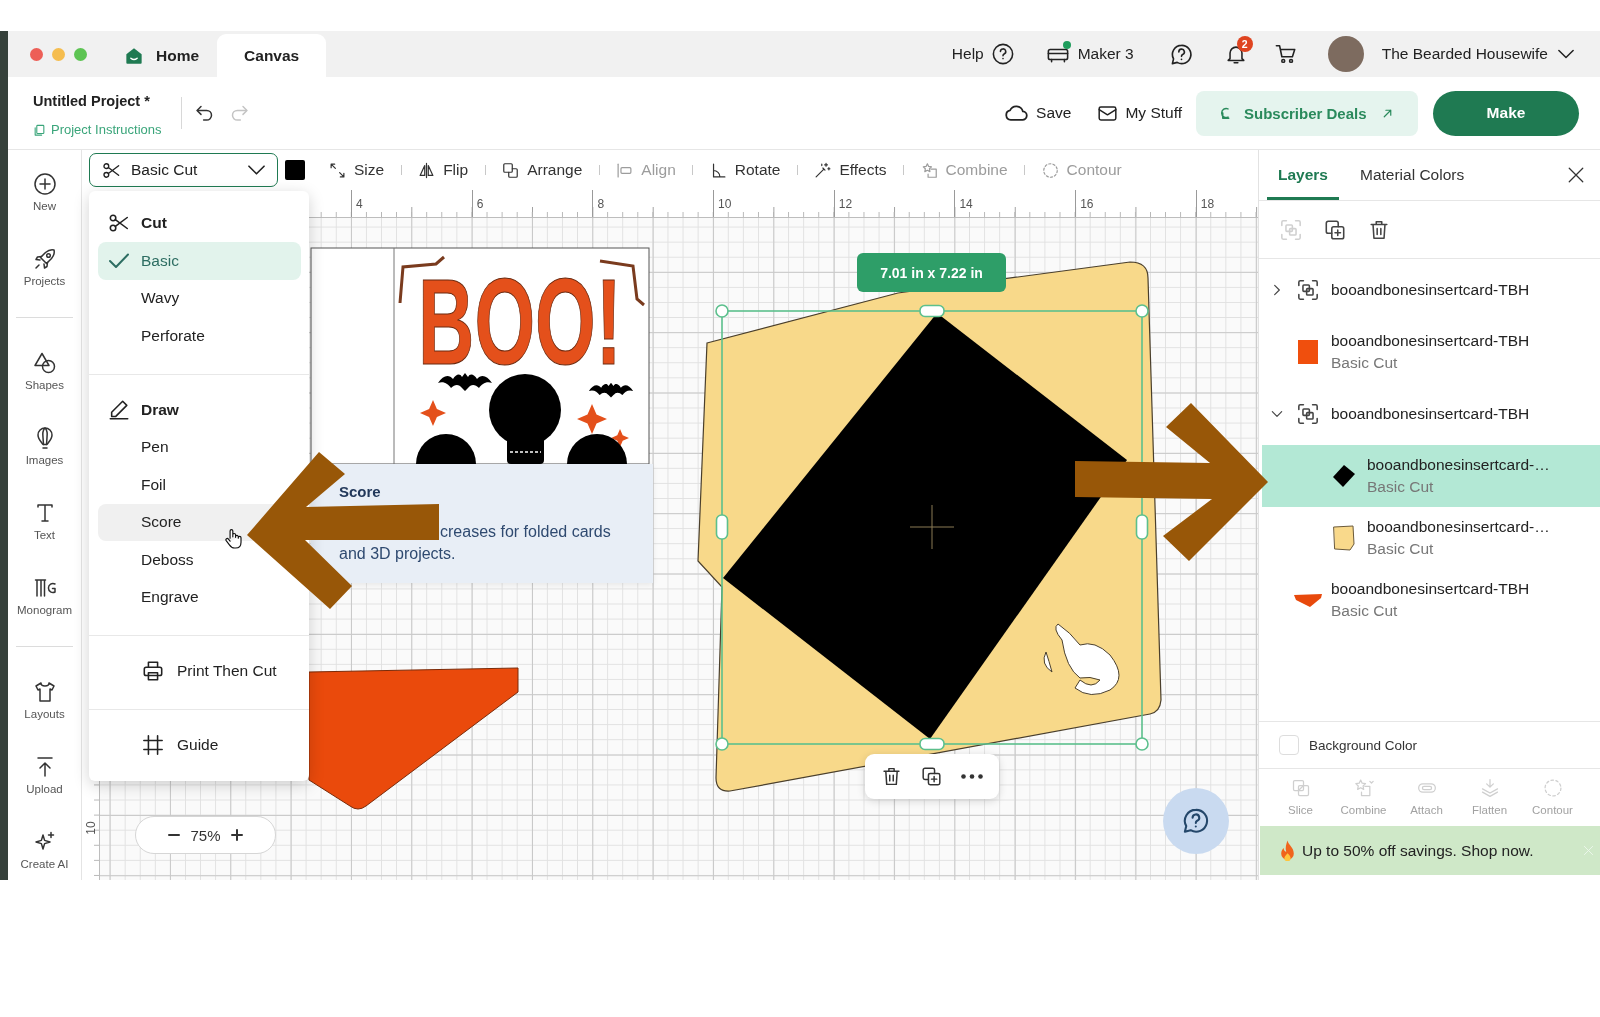  I want to click on account-menu-button: The Bearded Housewife, so click(1477, 54).